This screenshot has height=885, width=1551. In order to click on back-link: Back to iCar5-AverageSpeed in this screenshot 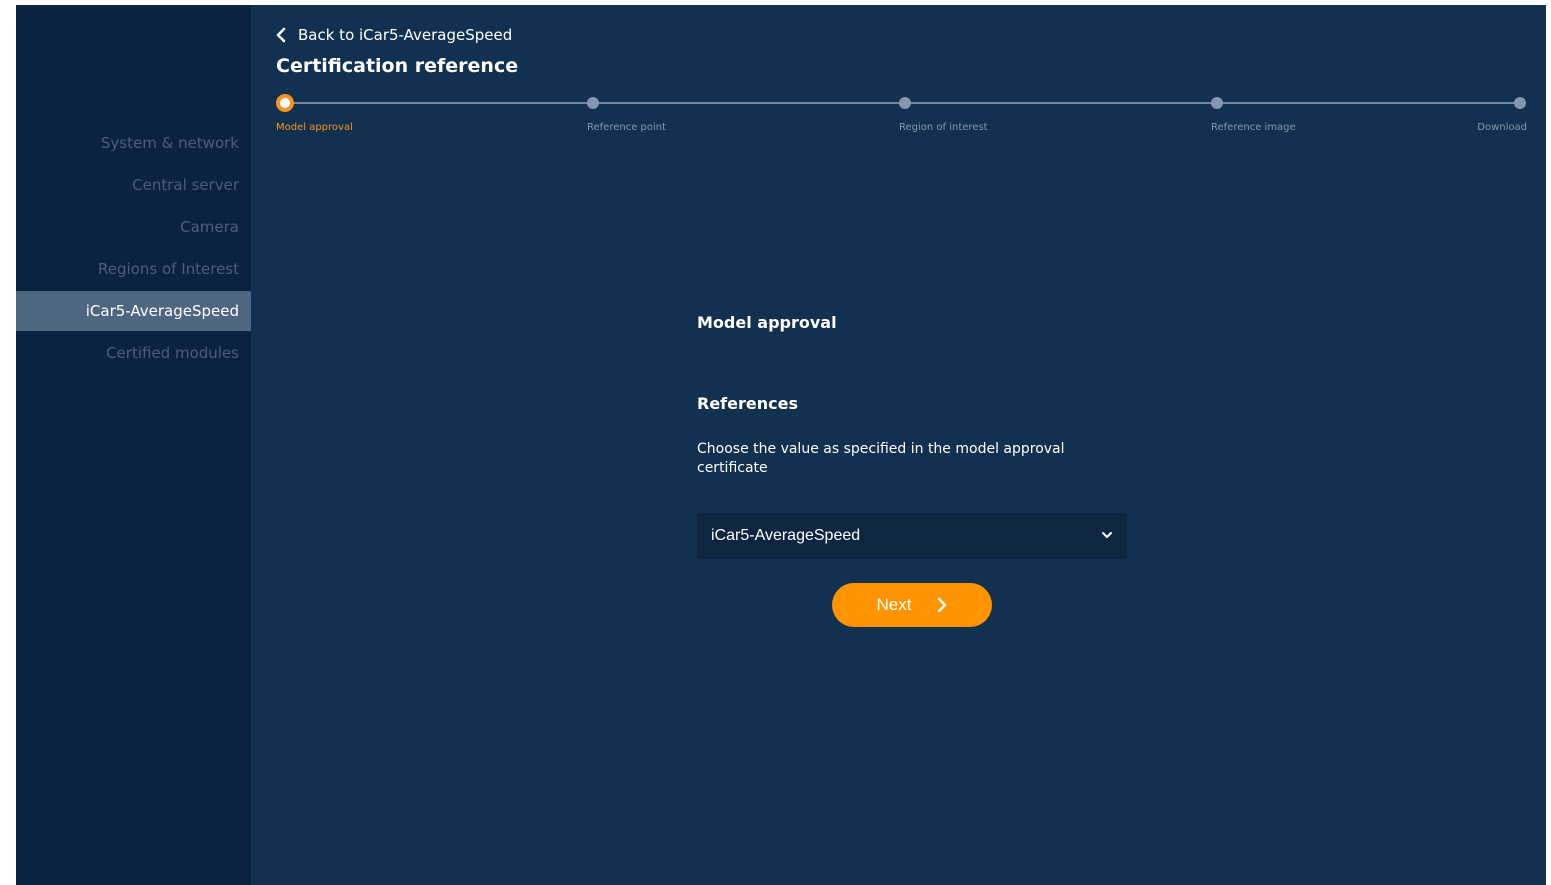, I will do `click(394, 35)`.